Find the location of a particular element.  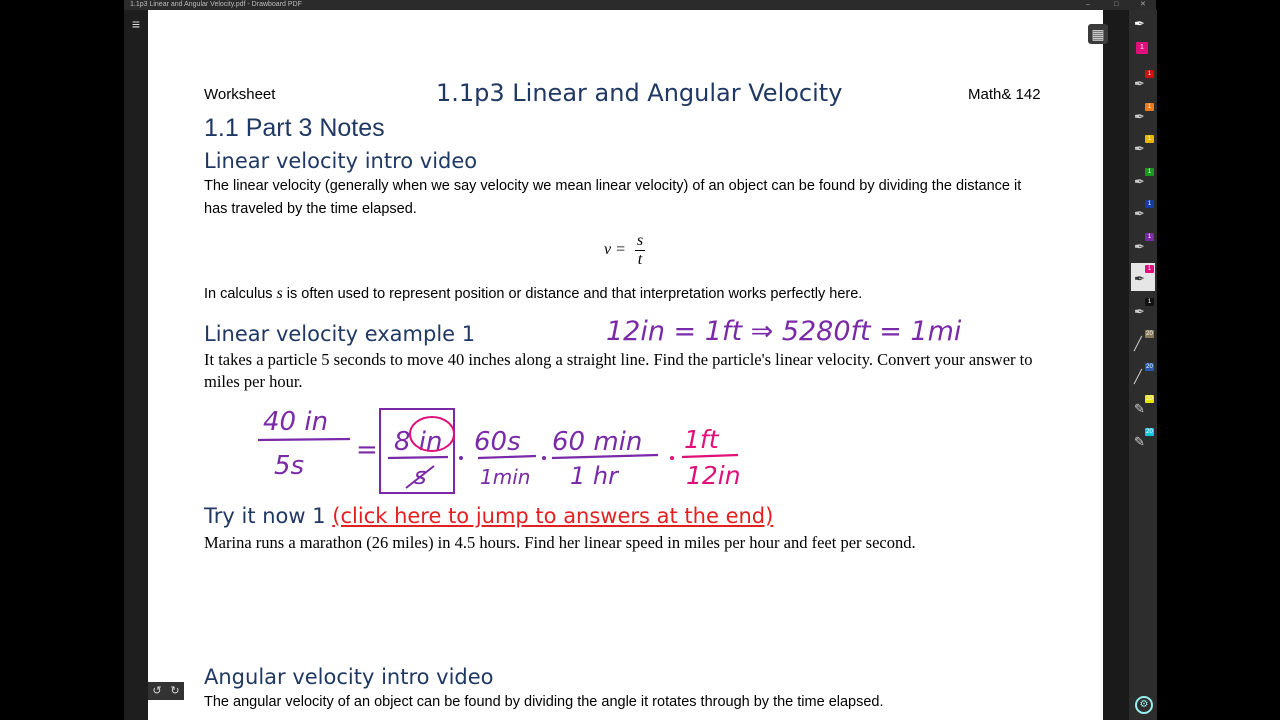

dashed-pen-tool-tan: ╱ 20 is located at coordinates (1143, 342).